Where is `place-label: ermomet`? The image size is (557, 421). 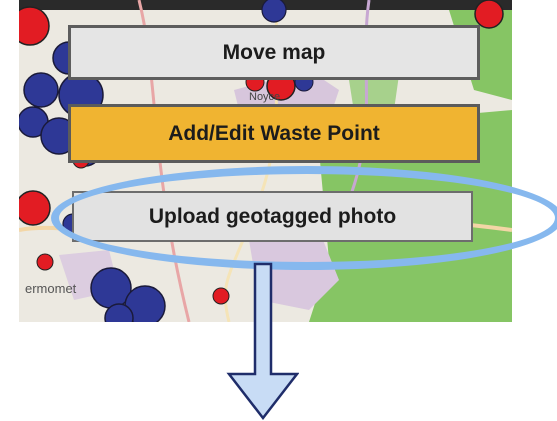
place-label: ermomet is located at coordinates (51, 288).